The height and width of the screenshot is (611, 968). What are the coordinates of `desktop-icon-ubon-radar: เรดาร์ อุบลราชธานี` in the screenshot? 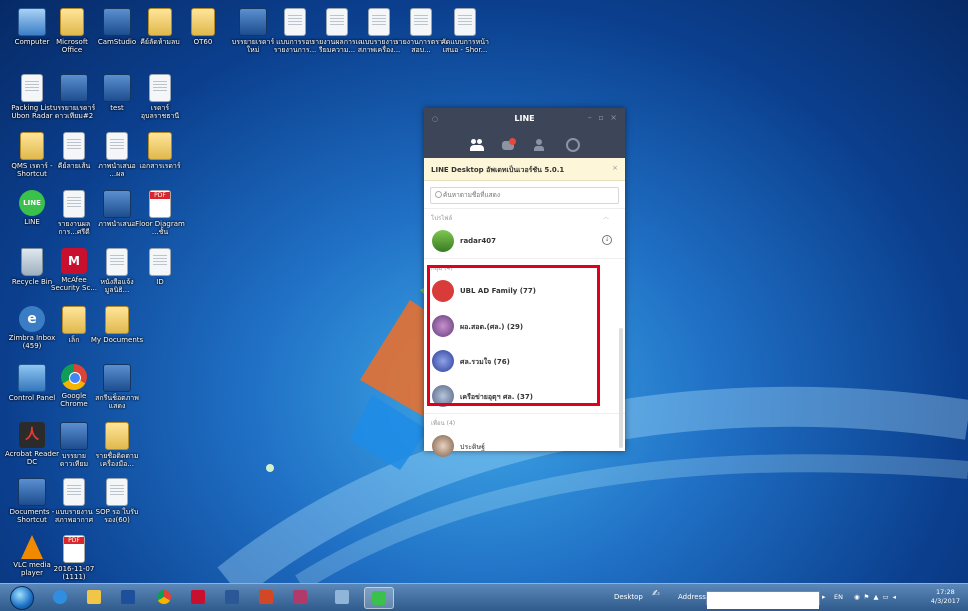 It's located at (160, 97).